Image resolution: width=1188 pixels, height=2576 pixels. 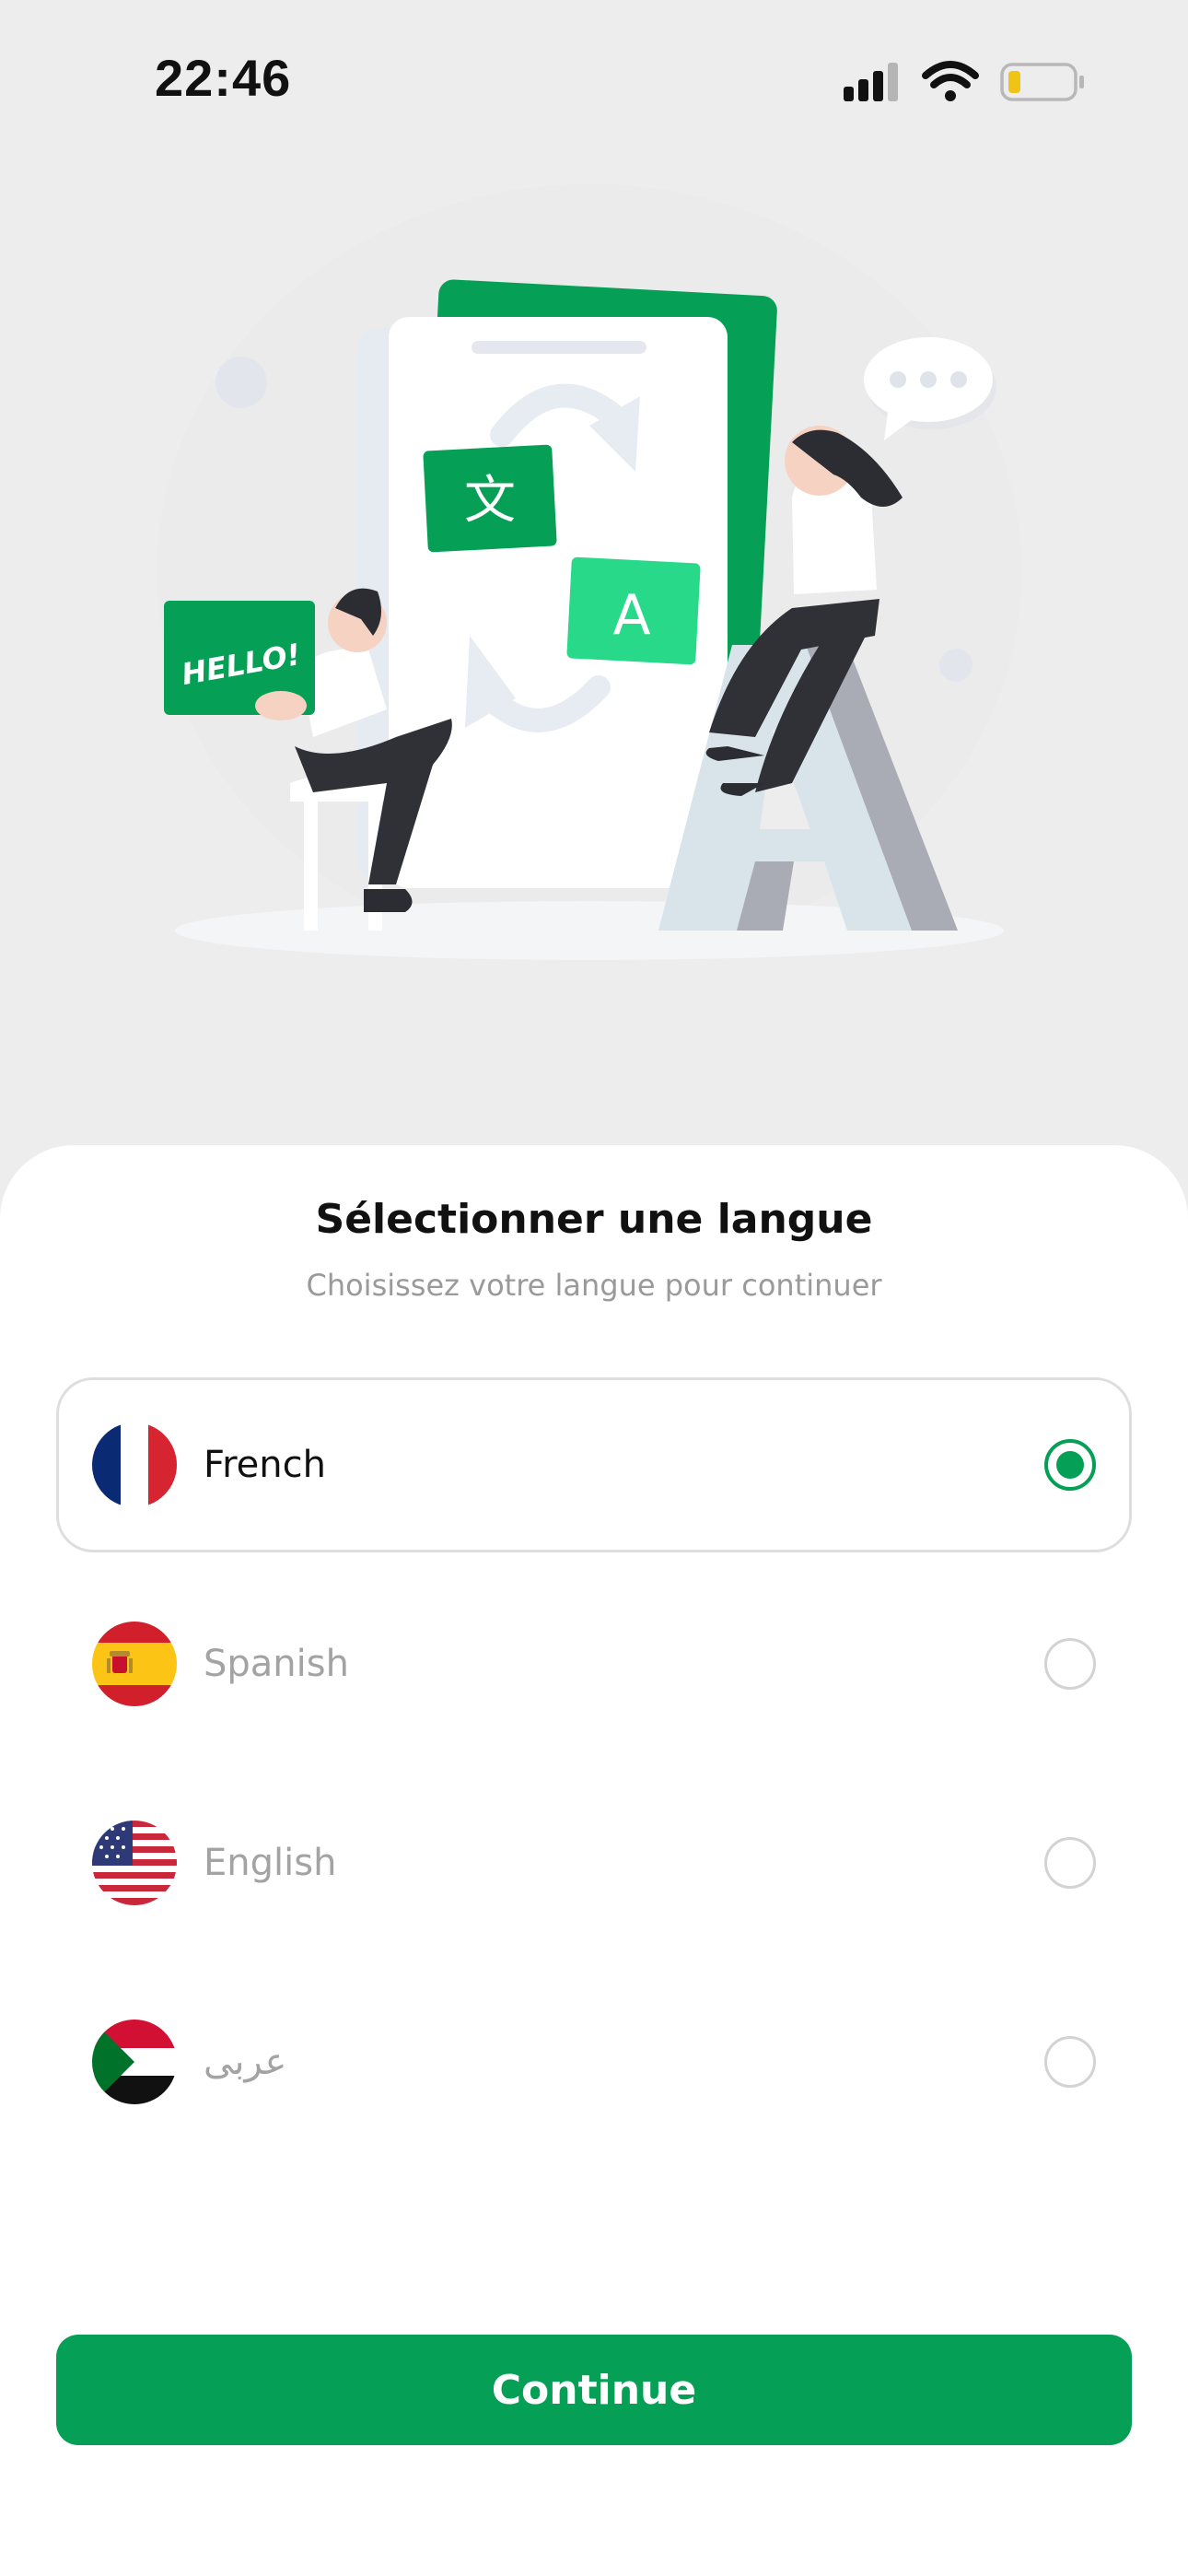 I want to click on wifi-icon, so click(x=951, y=81).